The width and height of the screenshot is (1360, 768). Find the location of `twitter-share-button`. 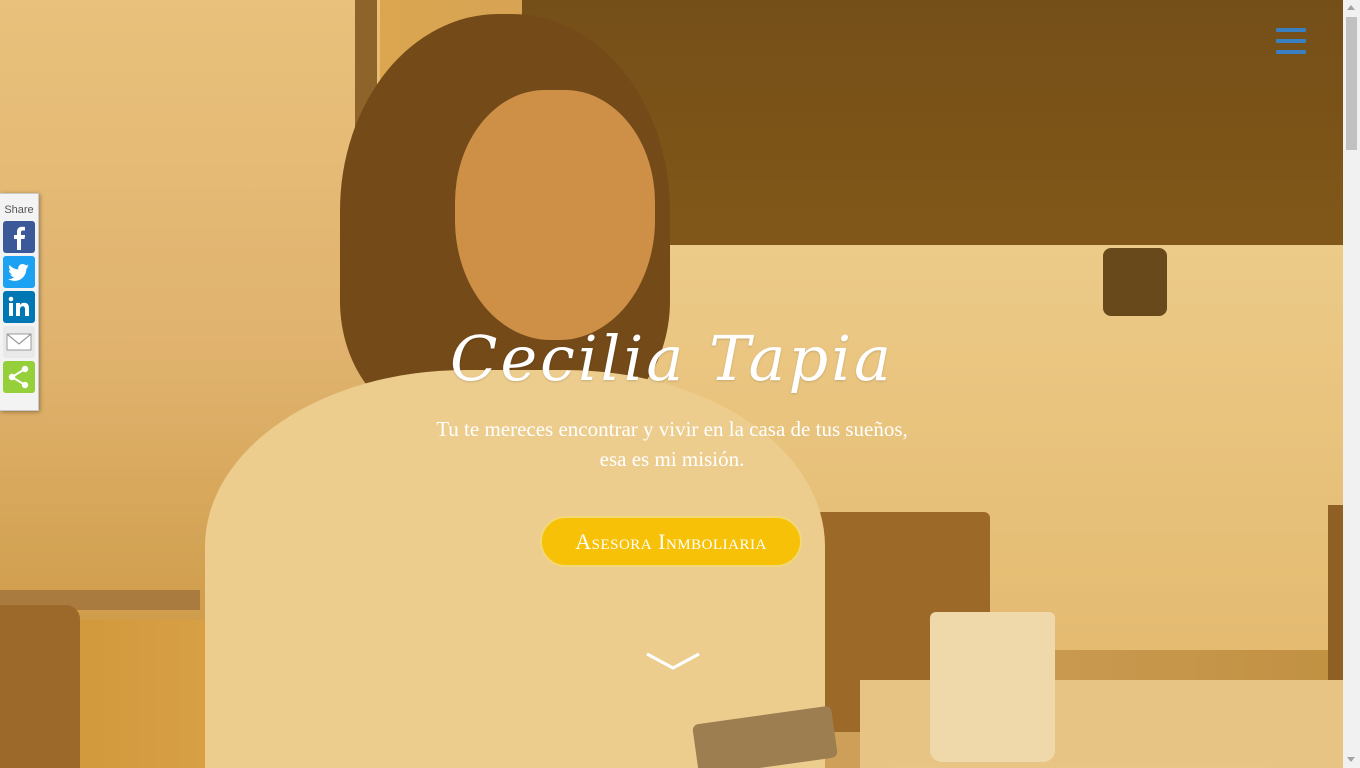

twitter-share-button is located at coordinates (19, 272).